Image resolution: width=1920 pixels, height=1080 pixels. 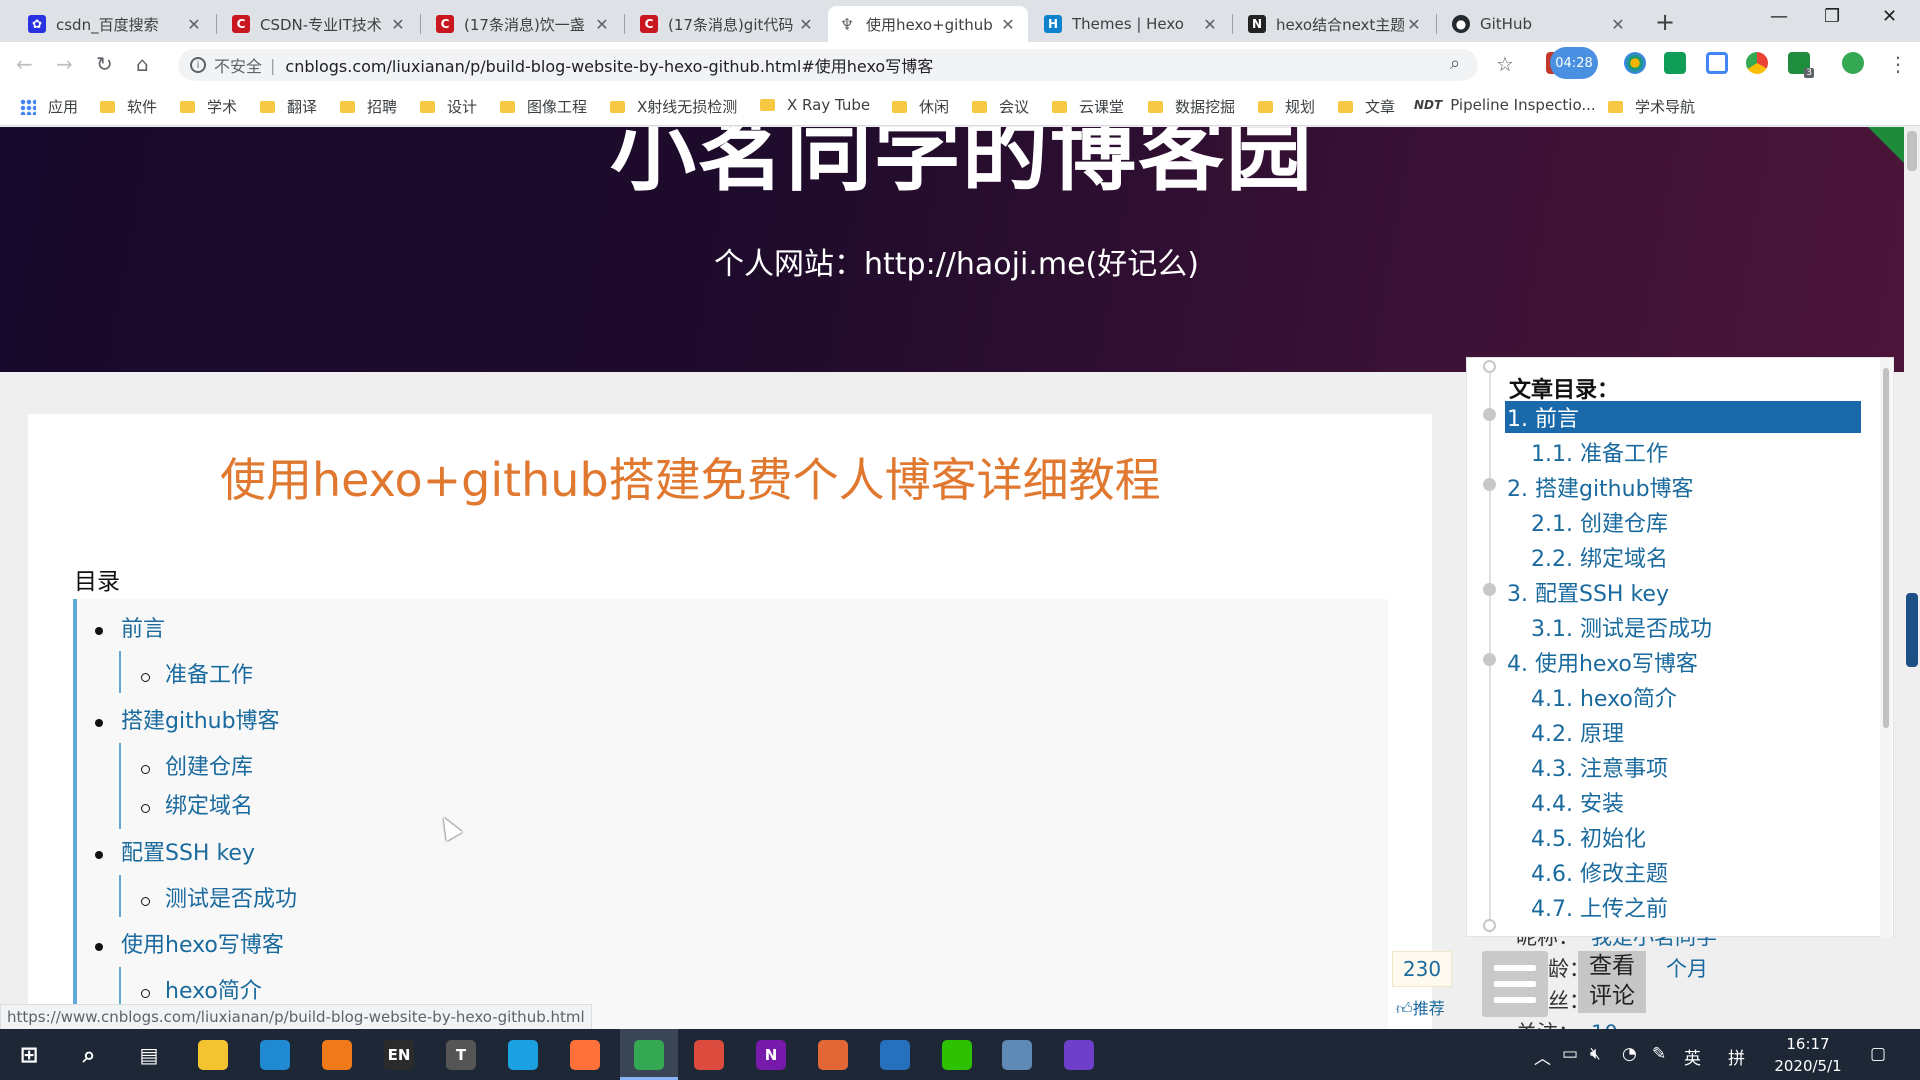 I want to click on forward-icon: →, so click(x=64, y=64).